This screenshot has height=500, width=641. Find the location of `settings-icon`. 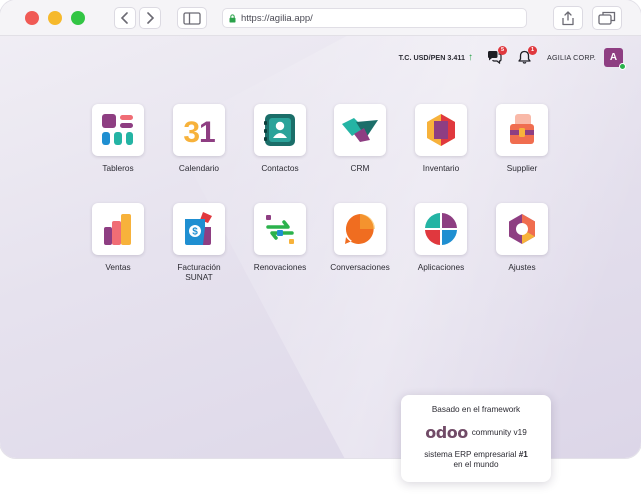

settings-icon is located at coordinates (522, 229).